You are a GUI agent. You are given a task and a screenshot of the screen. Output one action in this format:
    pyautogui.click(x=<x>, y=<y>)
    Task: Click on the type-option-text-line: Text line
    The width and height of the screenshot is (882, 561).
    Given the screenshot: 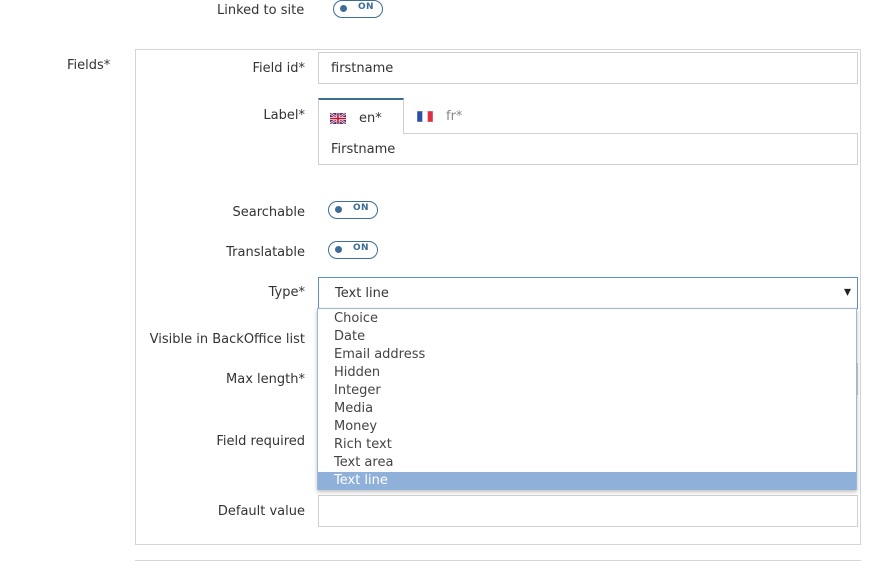 What is the action you would take?
    pyautogui.click(x=361, y=480)
    